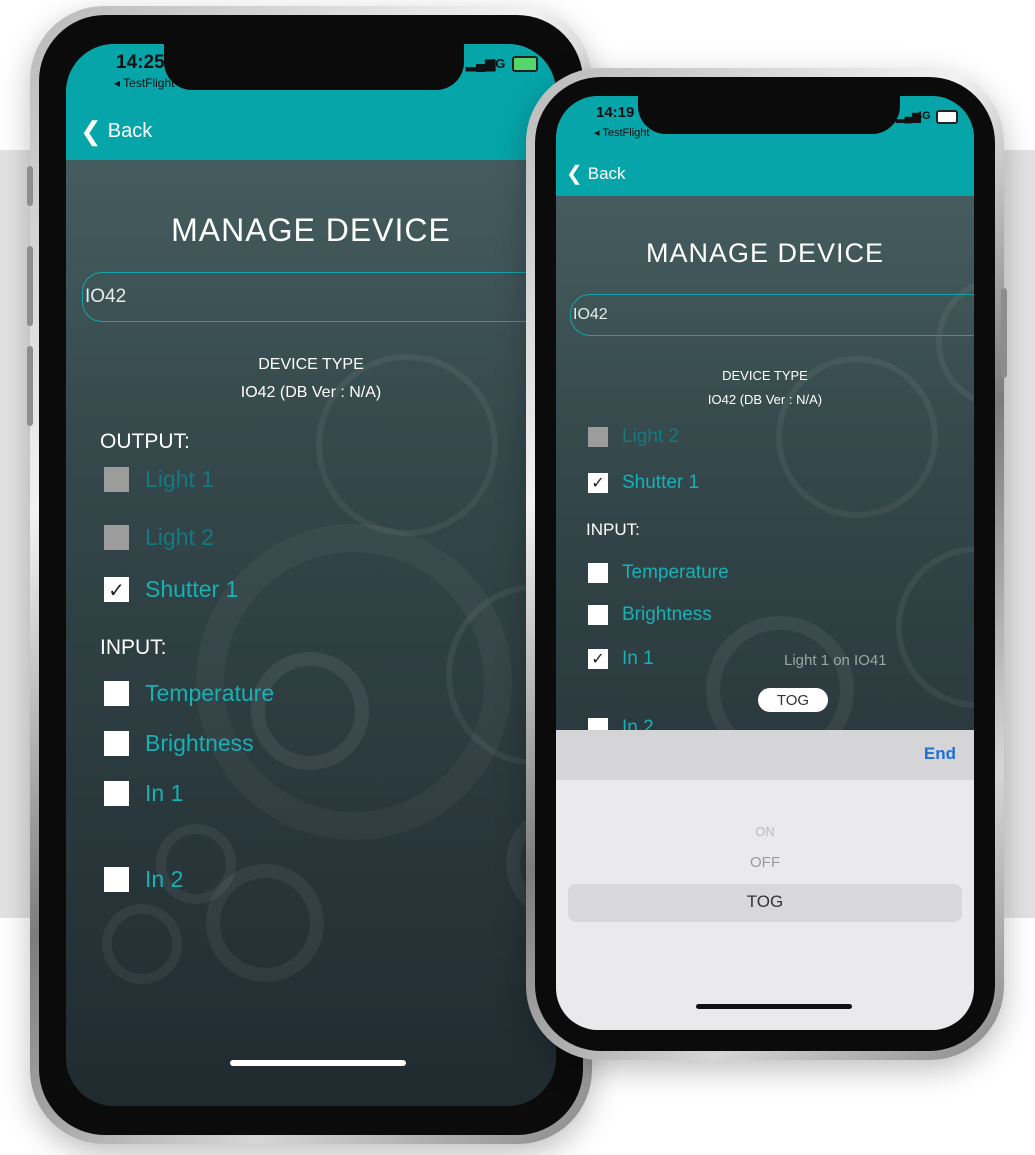  I want to click on action-picker: ON OFF TOG, so click(765, 905).